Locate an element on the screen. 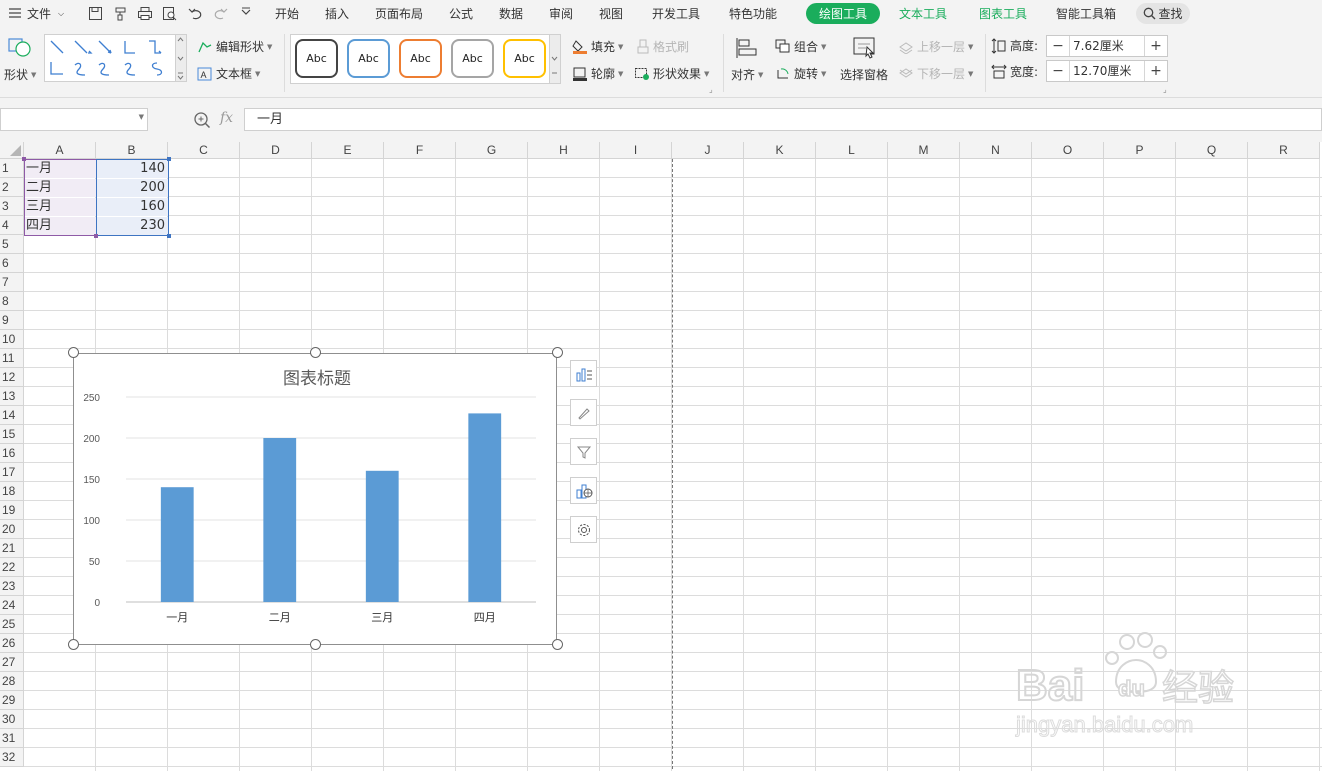 The height and width of the screenshot is (771, 1322). search-button: 查找 is located at coordinates (1163, 13).